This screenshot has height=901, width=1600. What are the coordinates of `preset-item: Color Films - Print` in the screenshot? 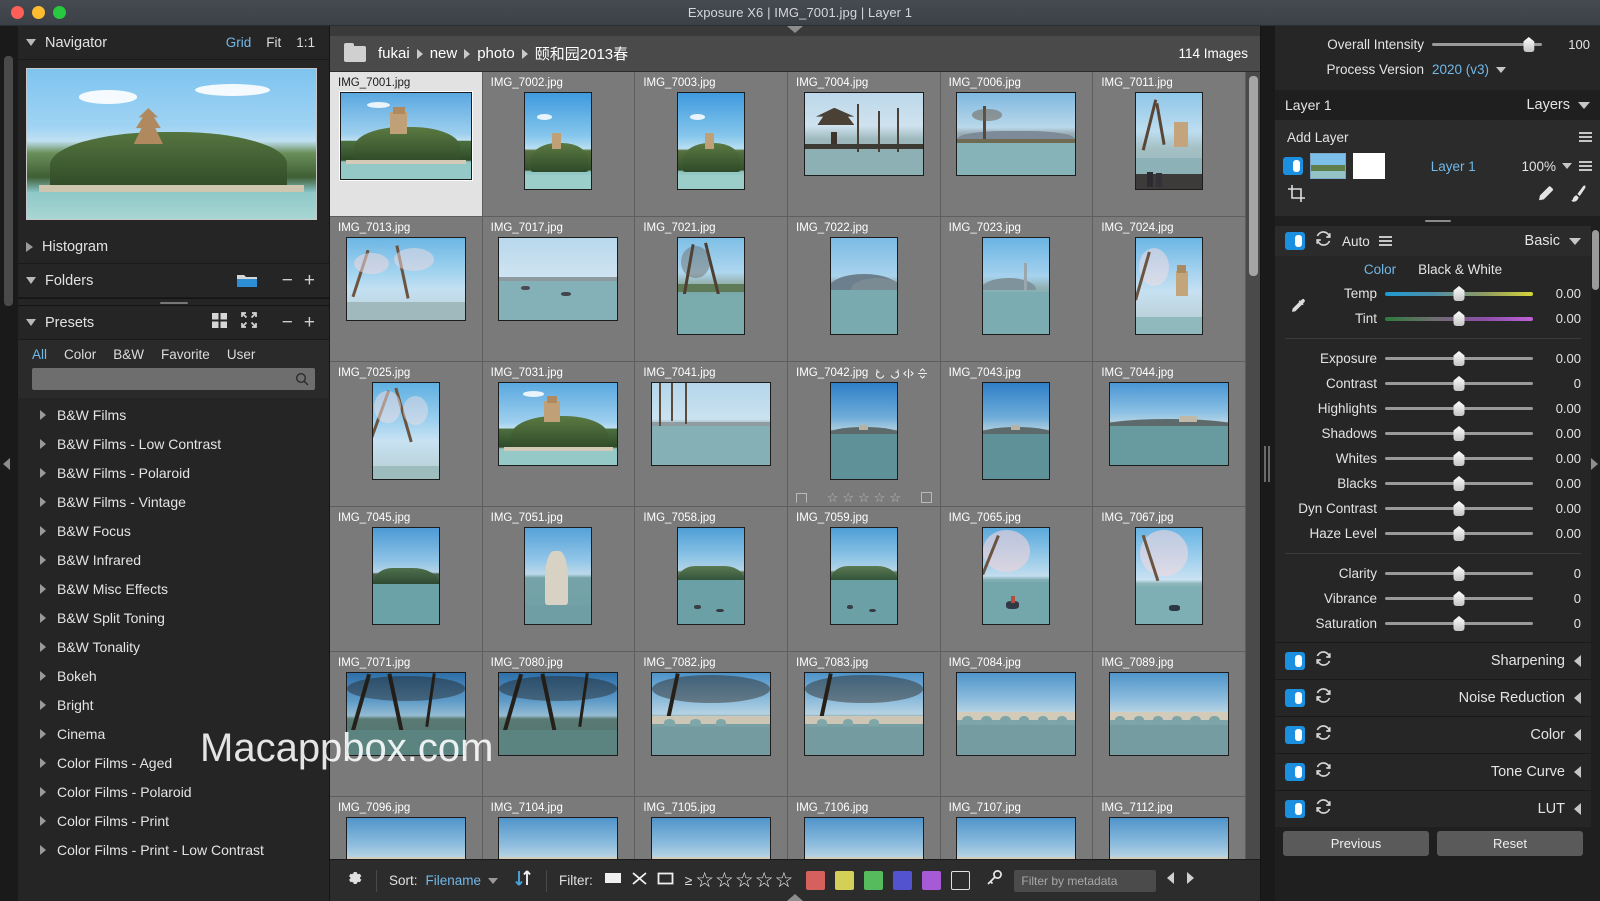 It's located at (173, 820).